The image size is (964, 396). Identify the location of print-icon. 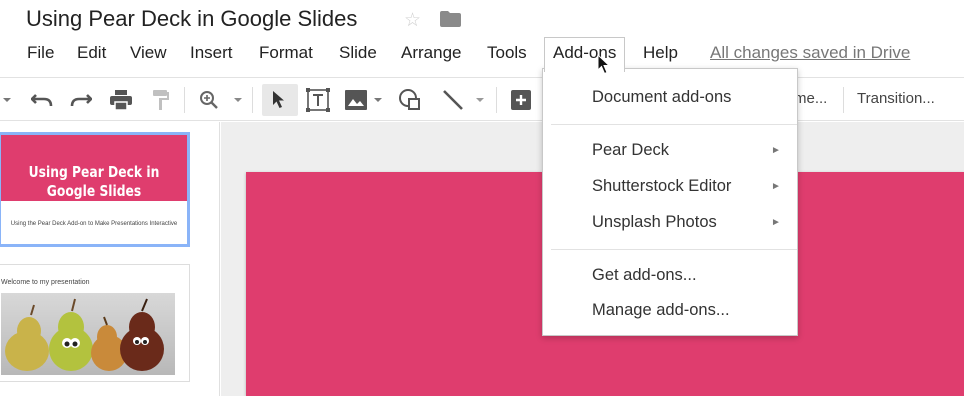
(121, 100).